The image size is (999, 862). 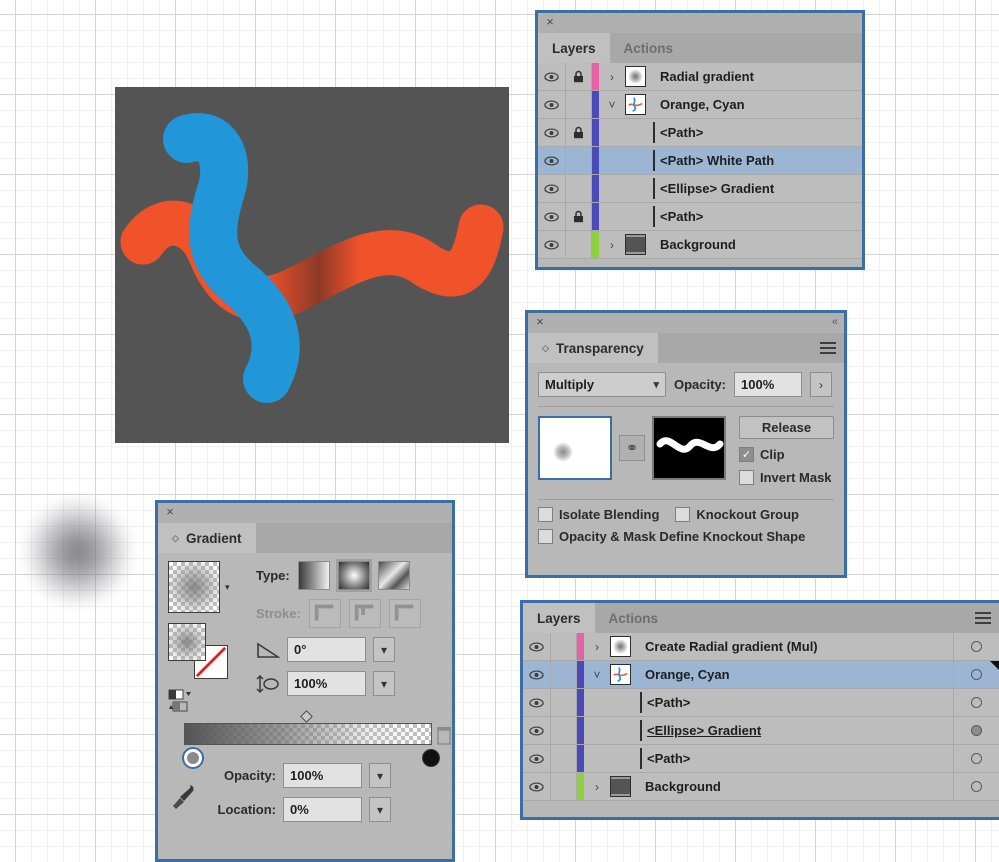 What do you see at coordinates (364, 613) in the screenshot?
I see `stroke-along-button` at bounding box center [364, 613].